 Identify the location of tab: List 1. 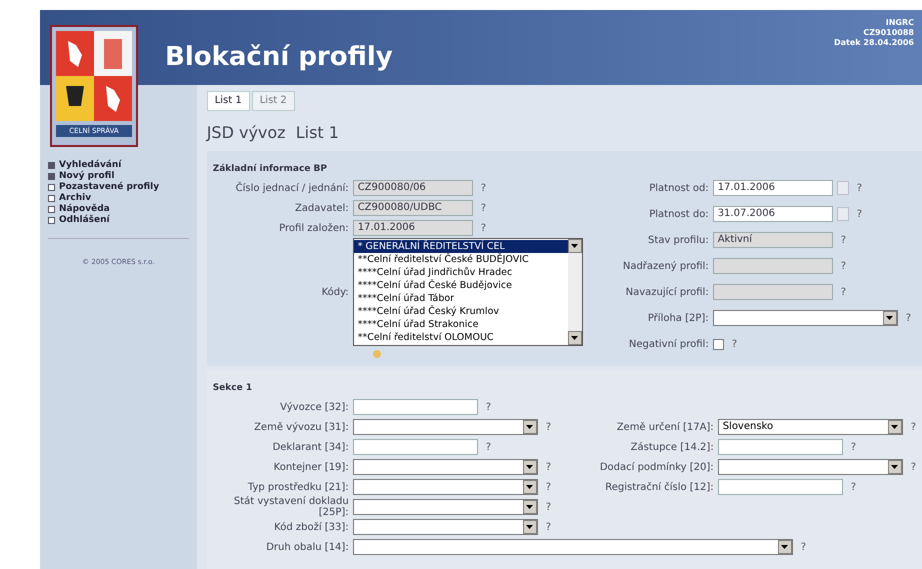
(228, 101).